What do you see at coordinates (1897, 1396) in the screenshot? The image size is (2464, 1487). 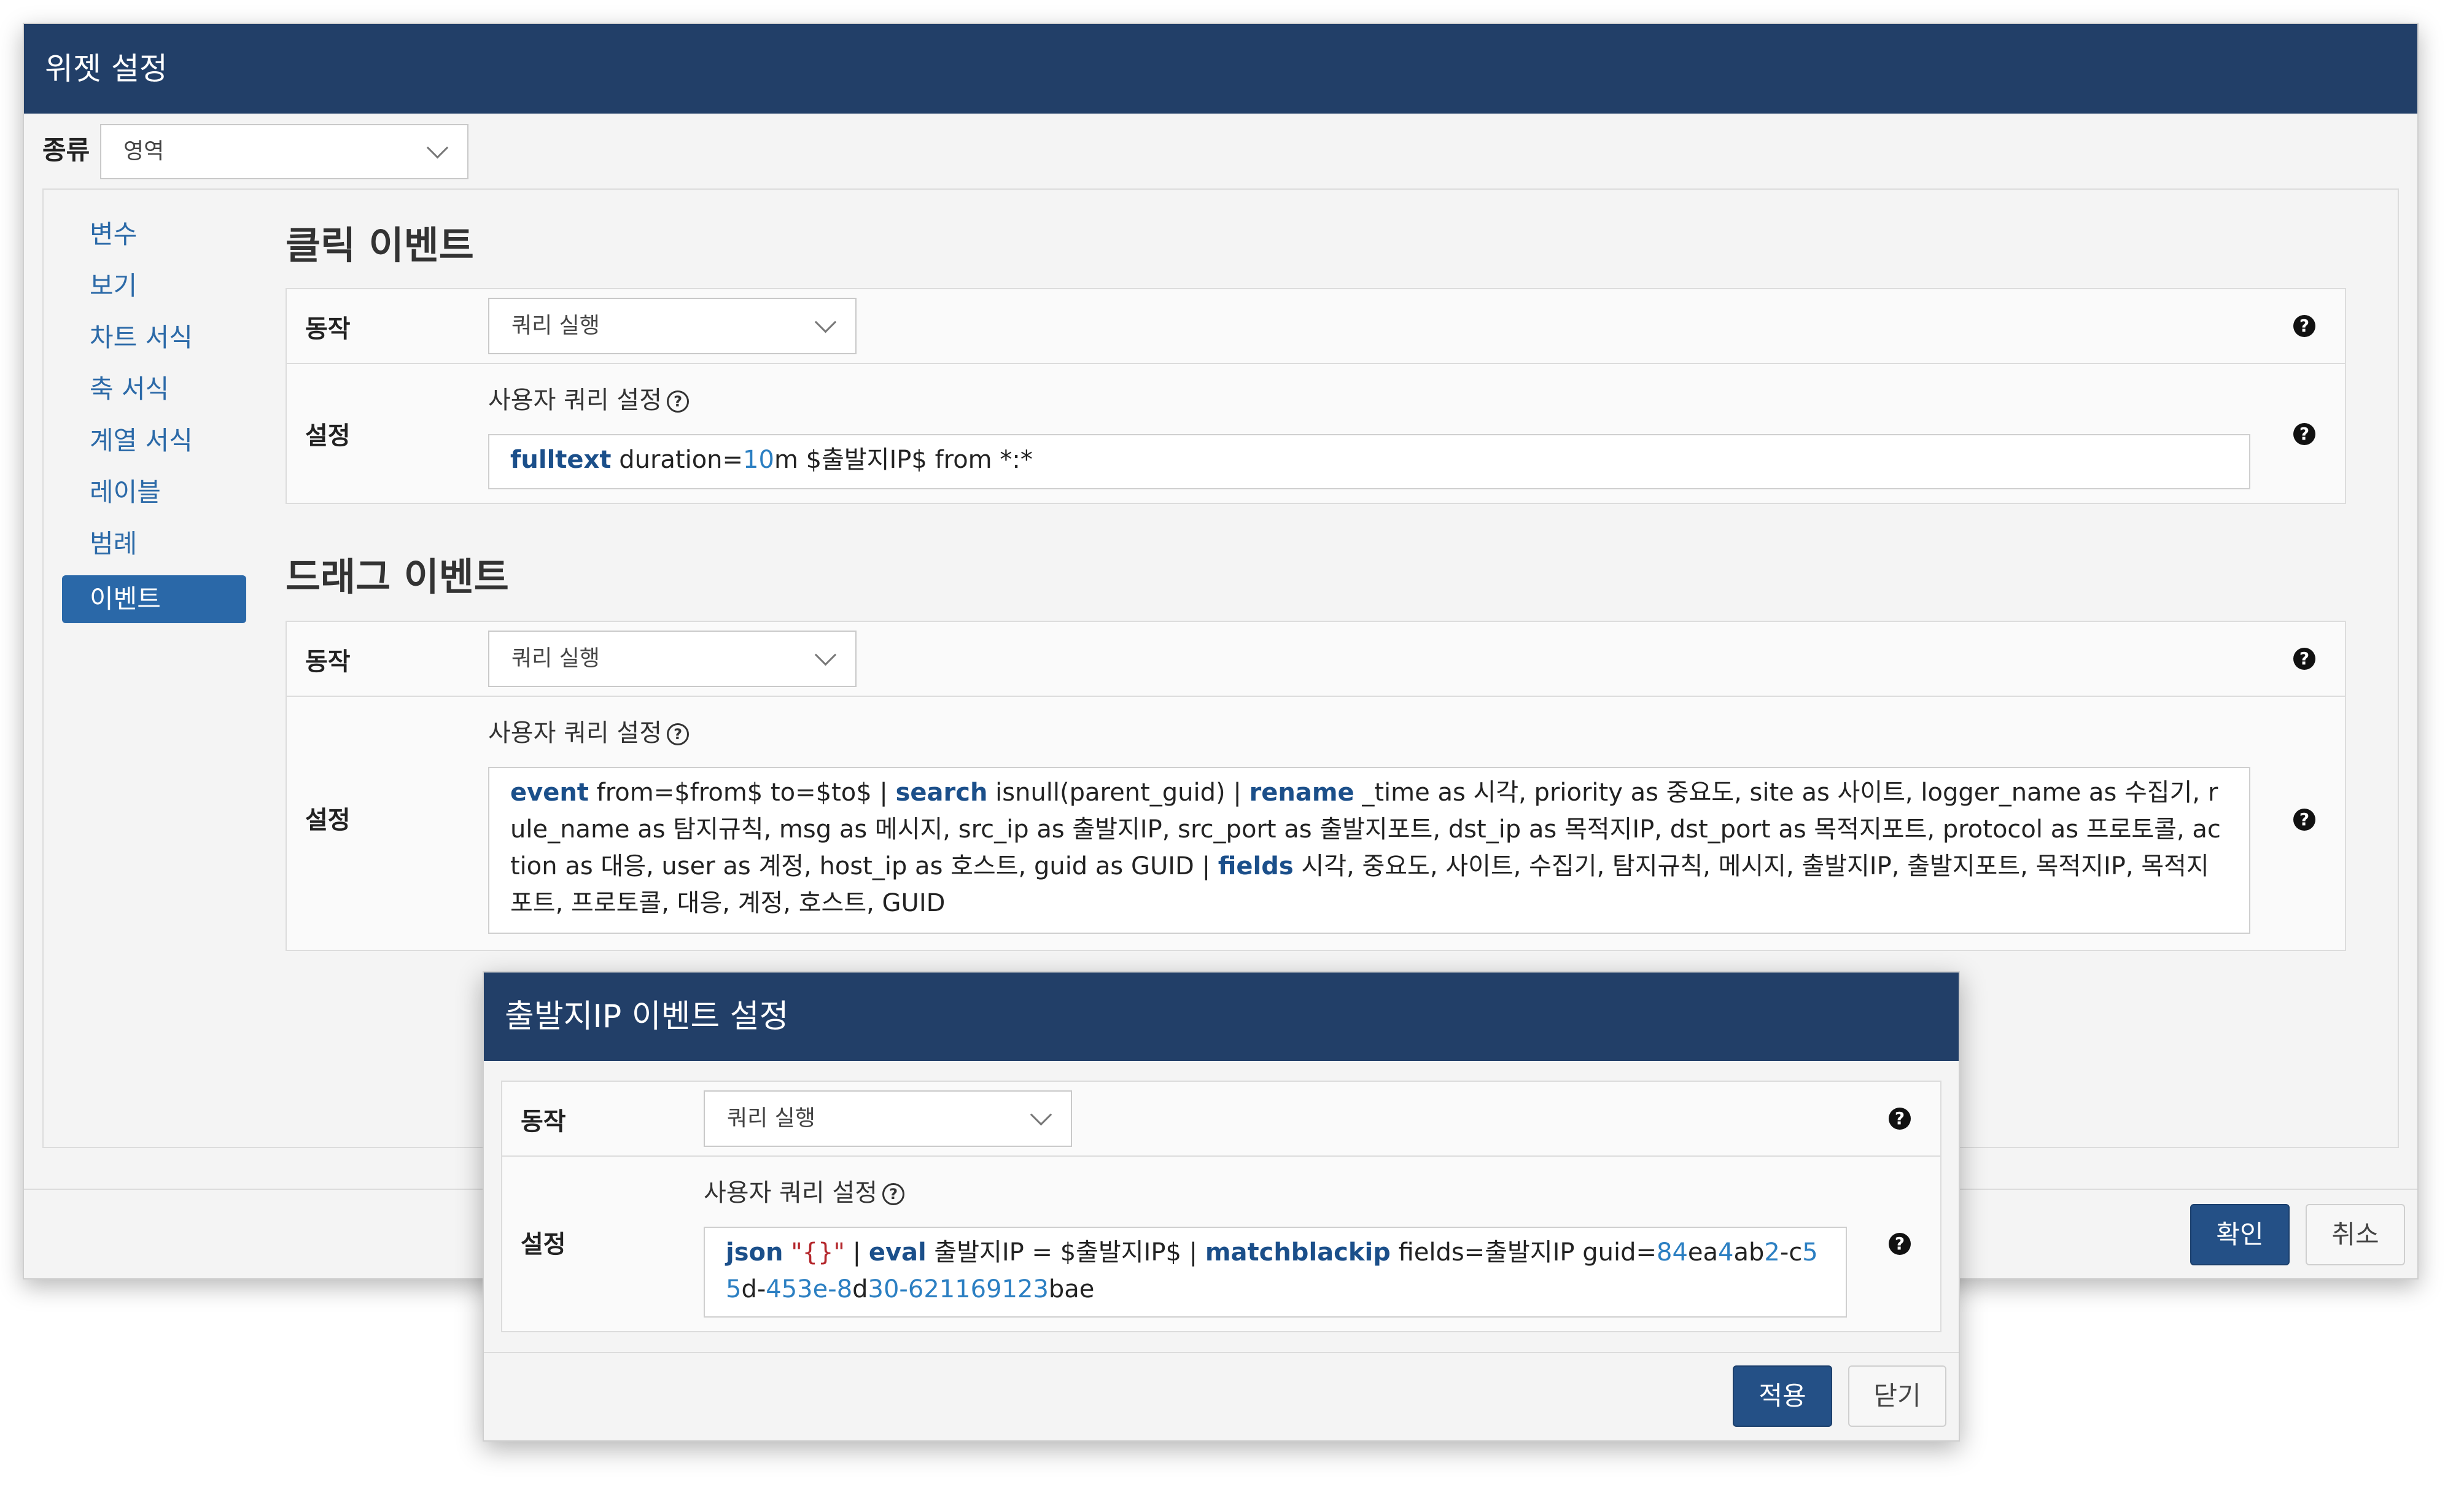 I see `close-button: 닫기` at bounding box center [1897, 1396].